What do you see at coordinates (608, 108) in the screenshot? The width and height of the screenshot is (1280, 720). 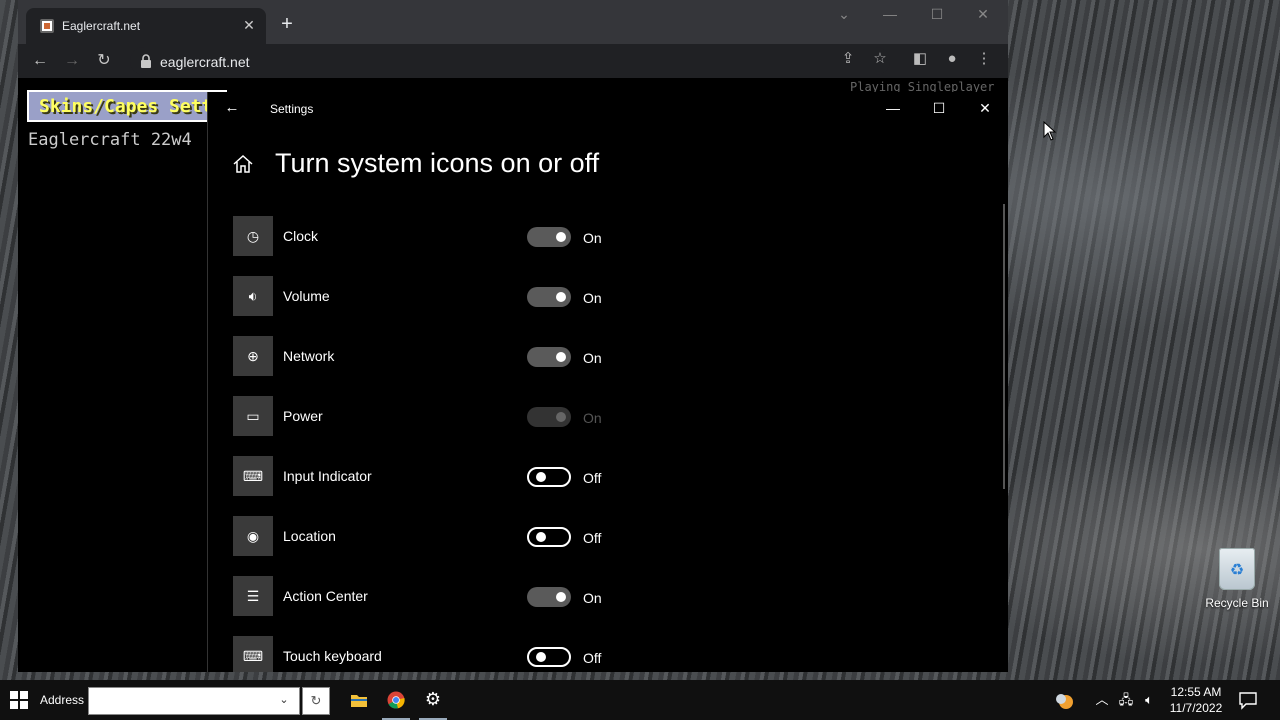 I see `settings-titlebar: ← Settings — ☐ ✕` at bounding box center [608, 108].